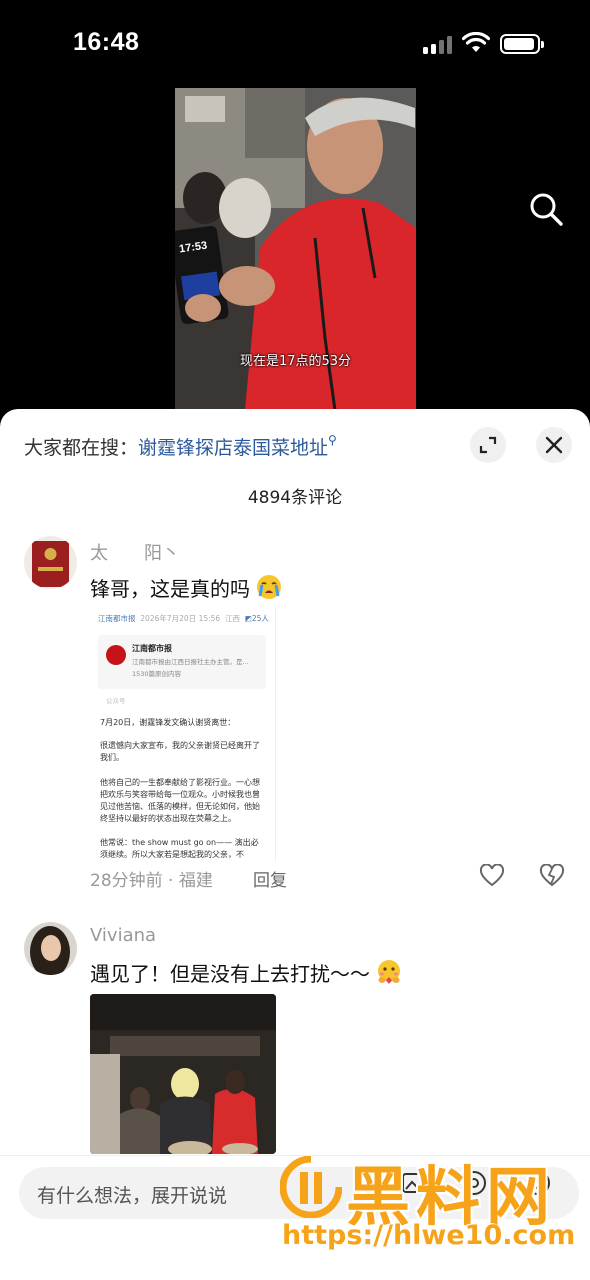  I want to click on account-type: 公众号, so click(116, 701).